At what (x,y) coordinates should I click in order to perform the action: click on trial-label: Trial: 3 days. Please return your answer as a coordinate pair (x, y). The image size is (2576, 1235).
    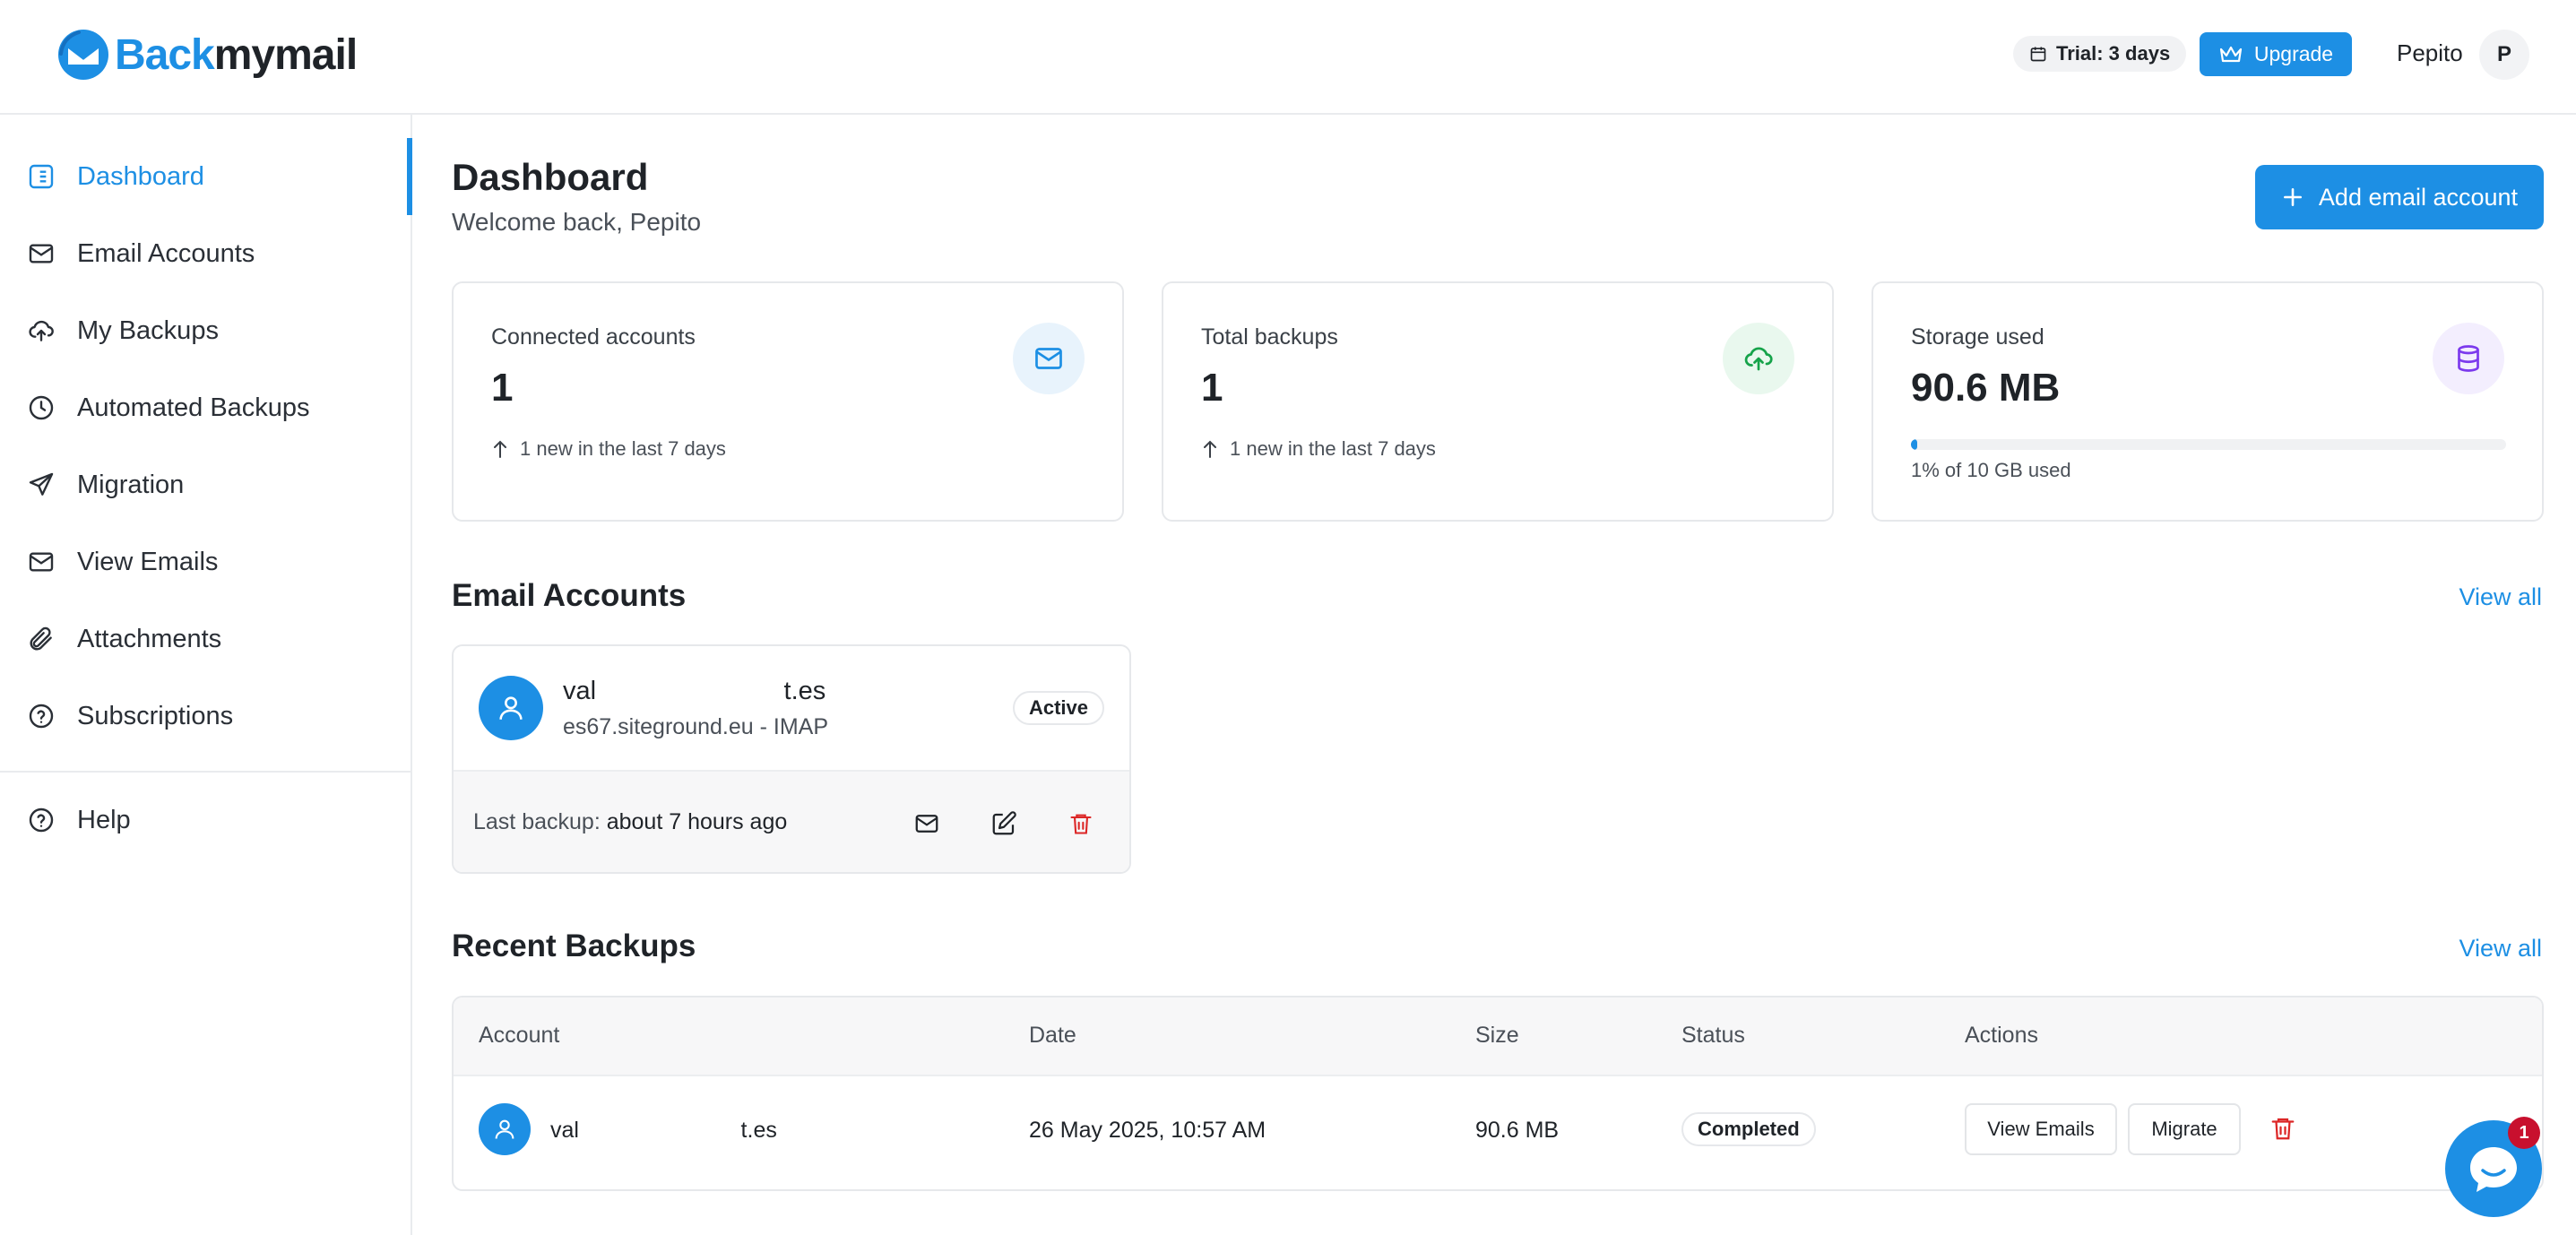
    Looking at the image, I should click on (2113, 53).